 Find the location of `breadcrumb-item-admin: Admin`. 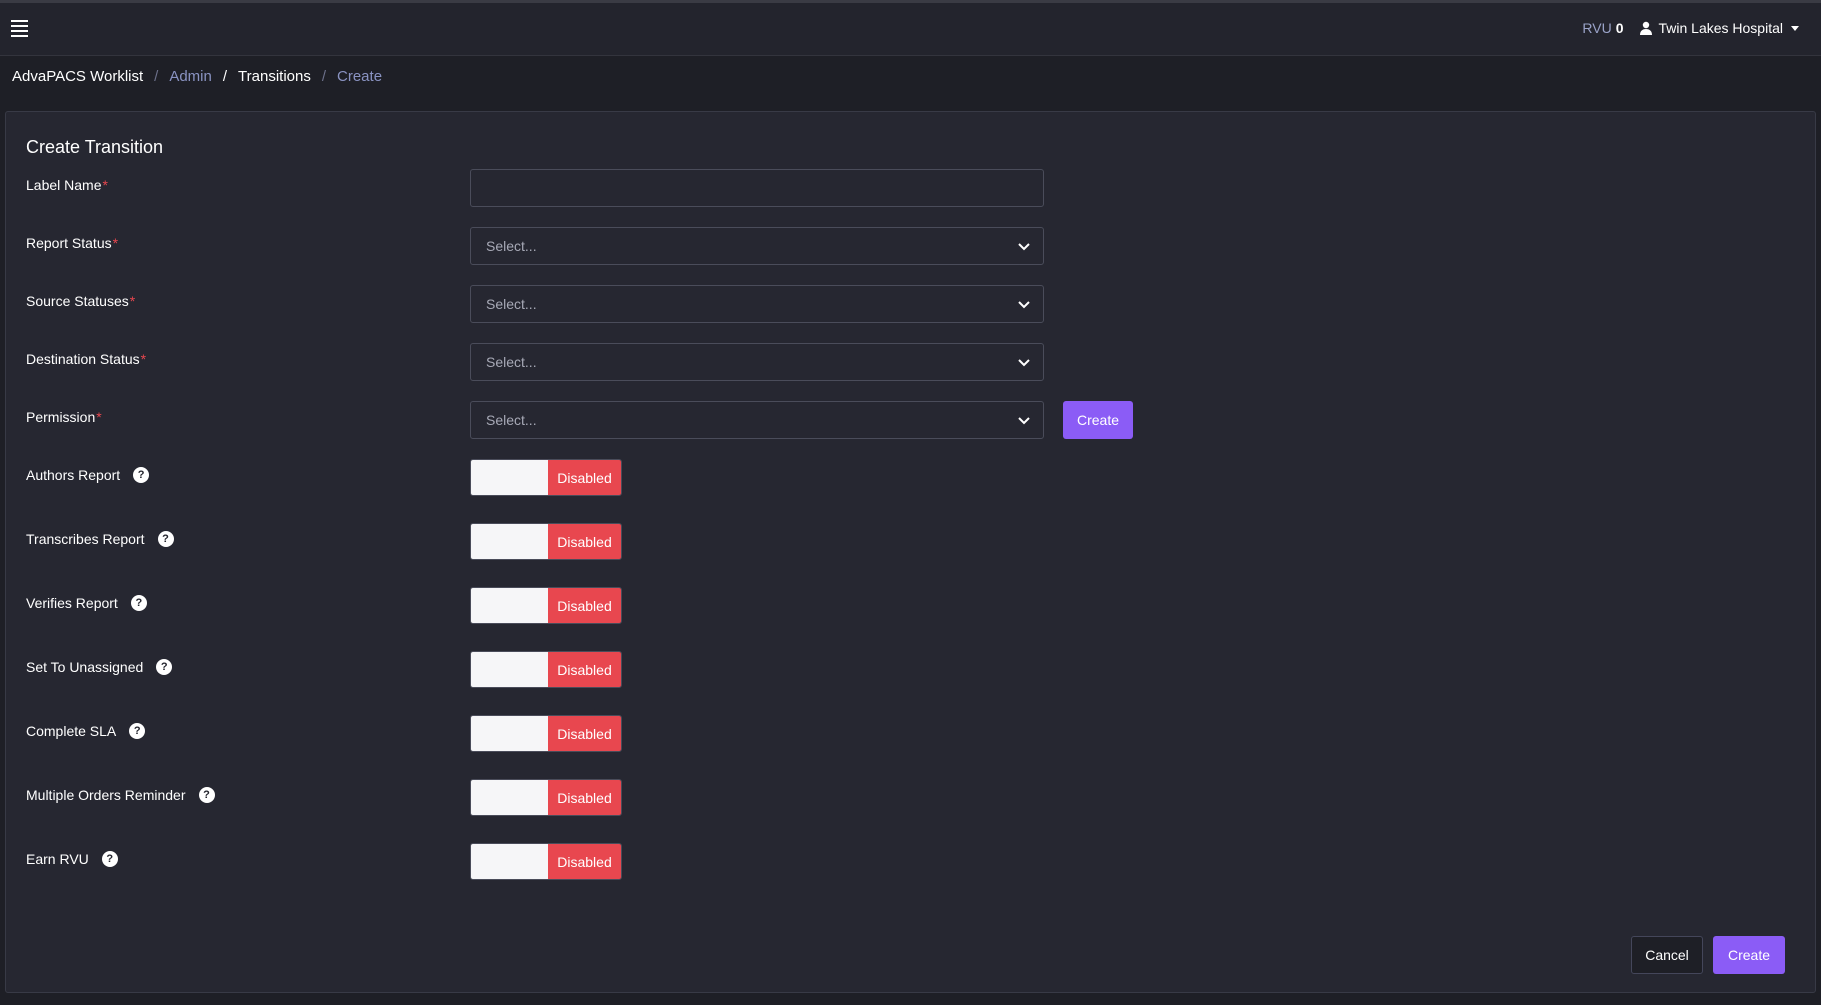

breadcrumb-item-admin: Admin is located at coordinates (190, 76).